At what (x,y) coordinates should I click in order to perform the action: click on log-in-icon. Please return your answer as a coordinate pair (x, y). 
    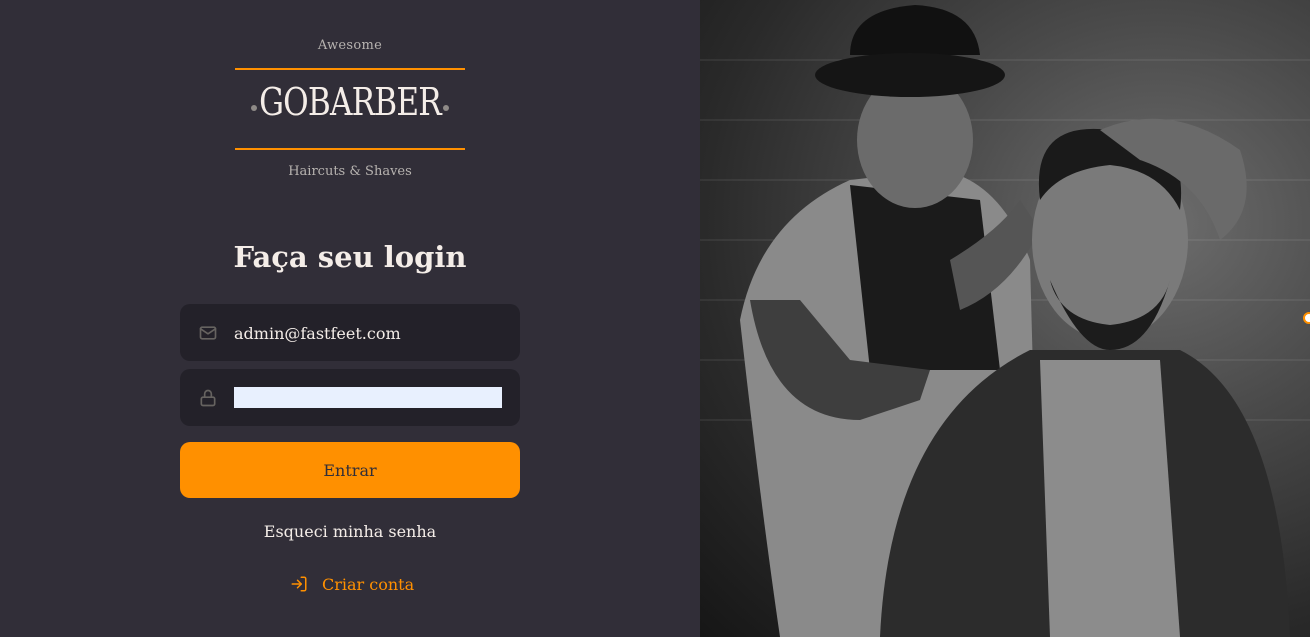
    Looking at the image, I should click on (299, 584).